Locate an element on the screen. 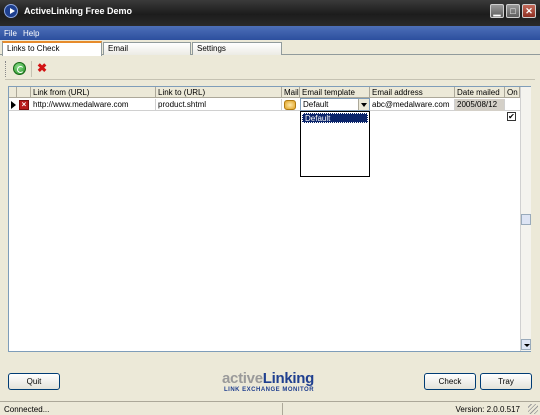  tab-settings: Settings is located at coordinates (237, 48).